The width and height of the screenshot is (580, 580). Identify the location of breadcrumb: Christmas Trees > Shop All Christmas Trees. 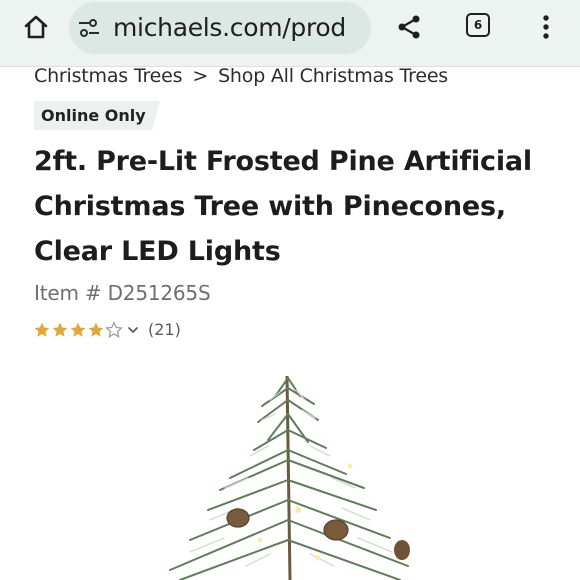
(241, 76).